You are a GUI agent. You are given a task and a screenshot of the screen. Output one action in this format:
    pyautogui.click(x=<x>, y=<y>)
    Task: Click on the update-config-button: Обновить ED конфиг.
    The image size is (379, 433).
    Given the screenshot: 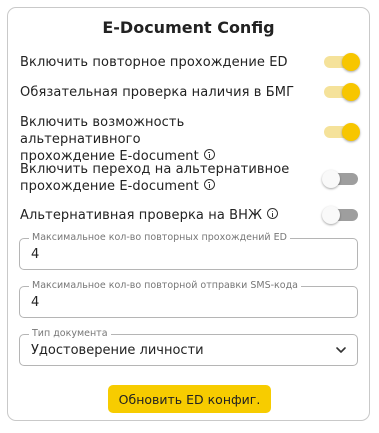 What is the action you would take?
    pyautogui.click(x=189, y=399)
    